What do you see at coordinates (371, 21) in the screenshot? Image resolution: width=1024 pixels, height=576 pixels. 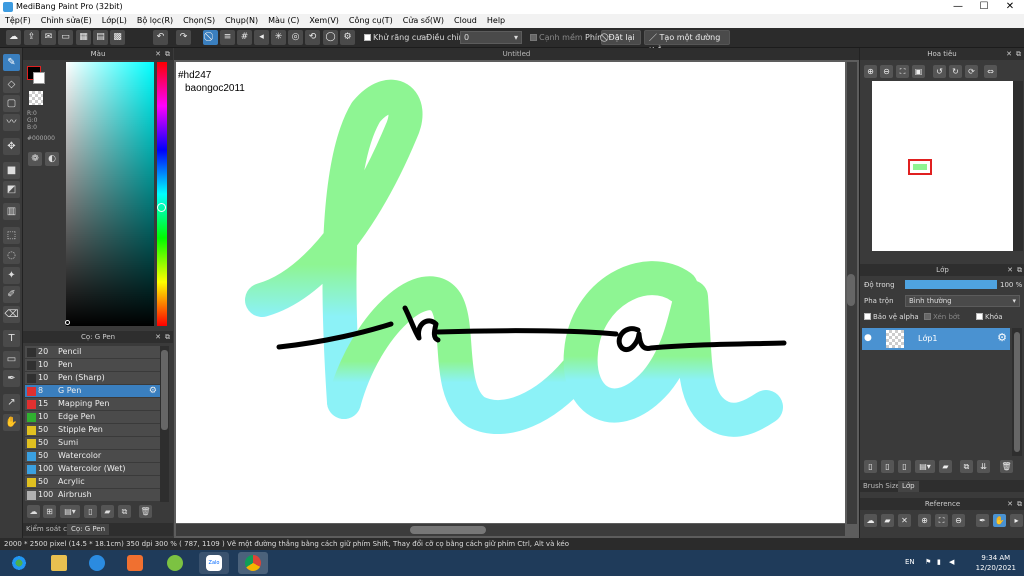 I see `menu-tools: Công cụ(T)` at bounding box center [371, 21].